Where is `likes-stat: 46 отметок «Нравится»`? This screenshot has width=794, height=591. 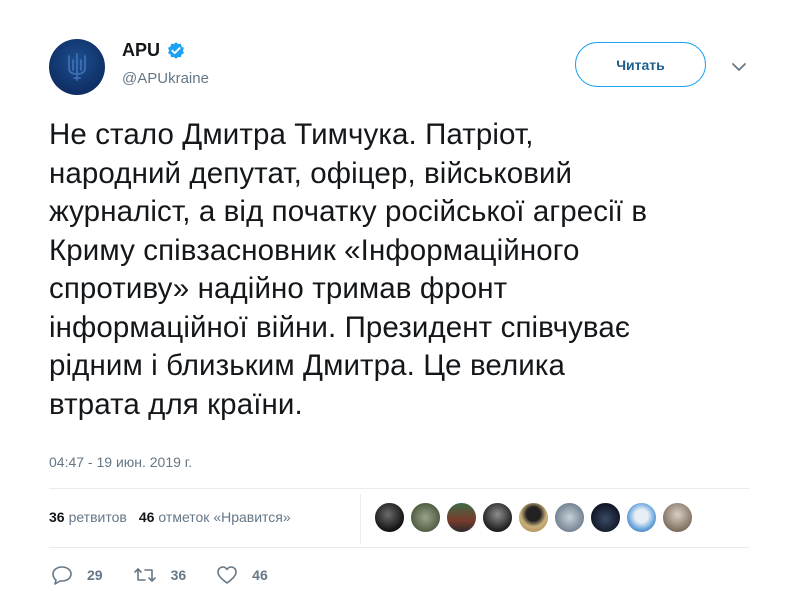
likes-stat: 46 отметок «Нравится» is located at coordinates (215, 517).